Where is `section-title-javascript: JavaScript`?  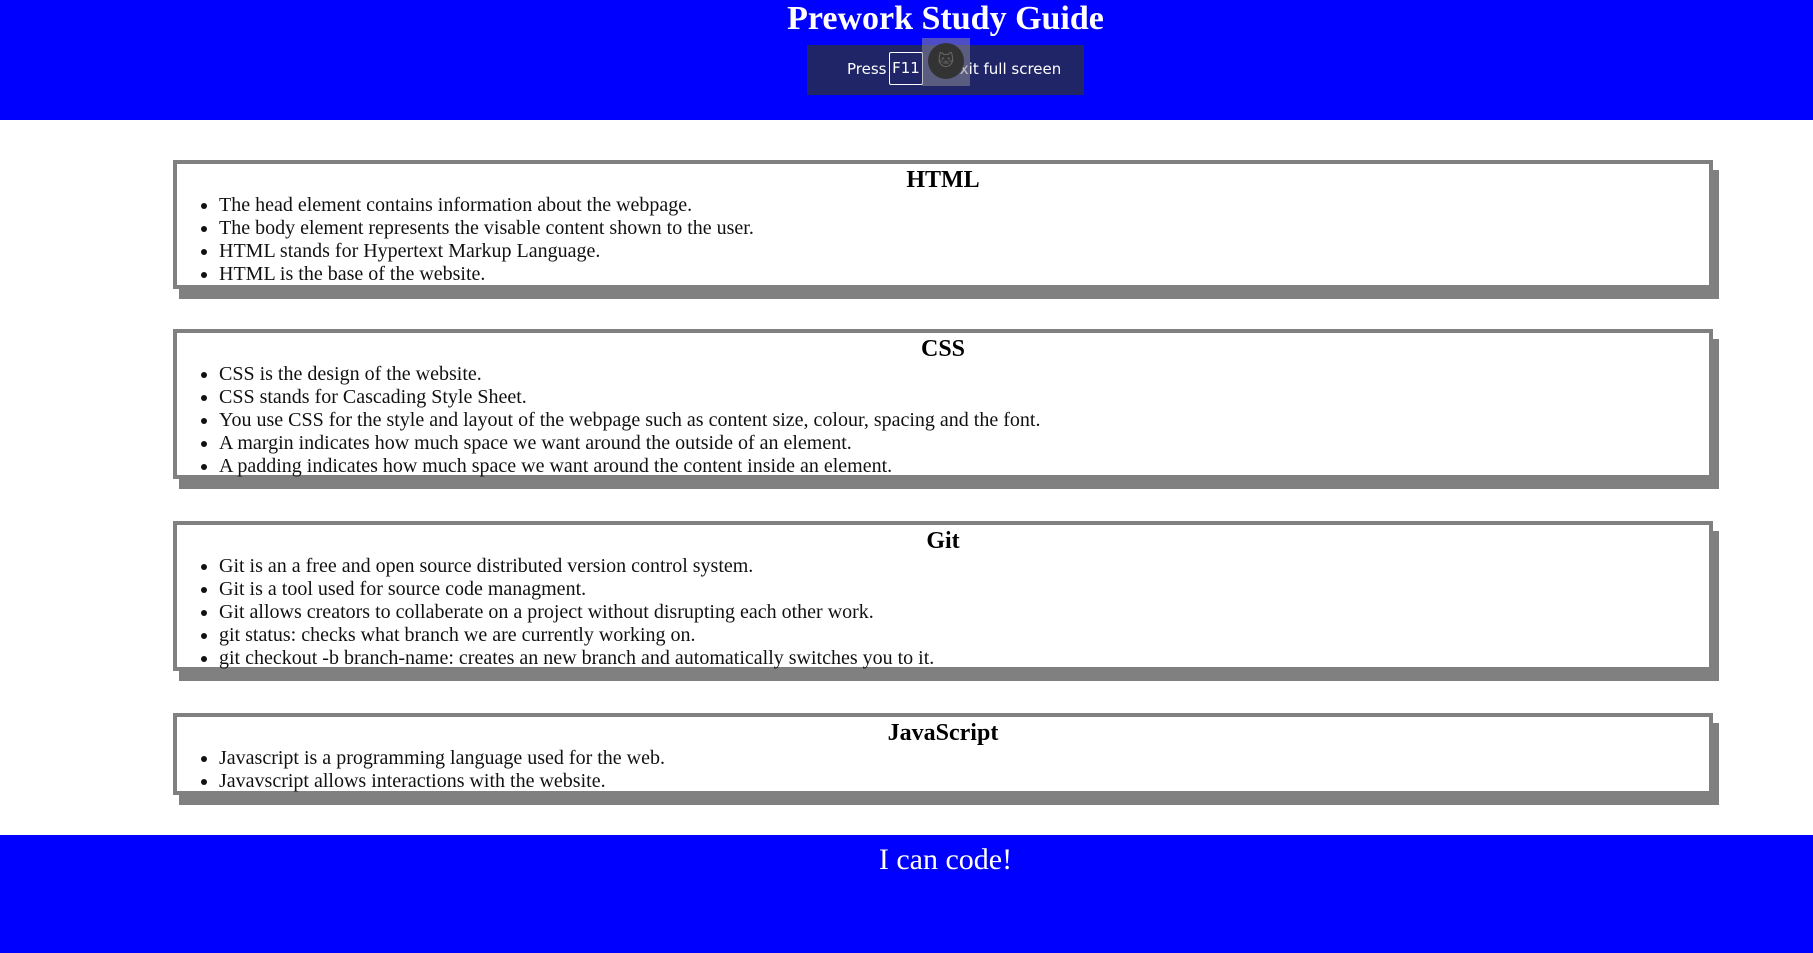 section-title-javascript: JavaScript is located at coordinates (943, 733).